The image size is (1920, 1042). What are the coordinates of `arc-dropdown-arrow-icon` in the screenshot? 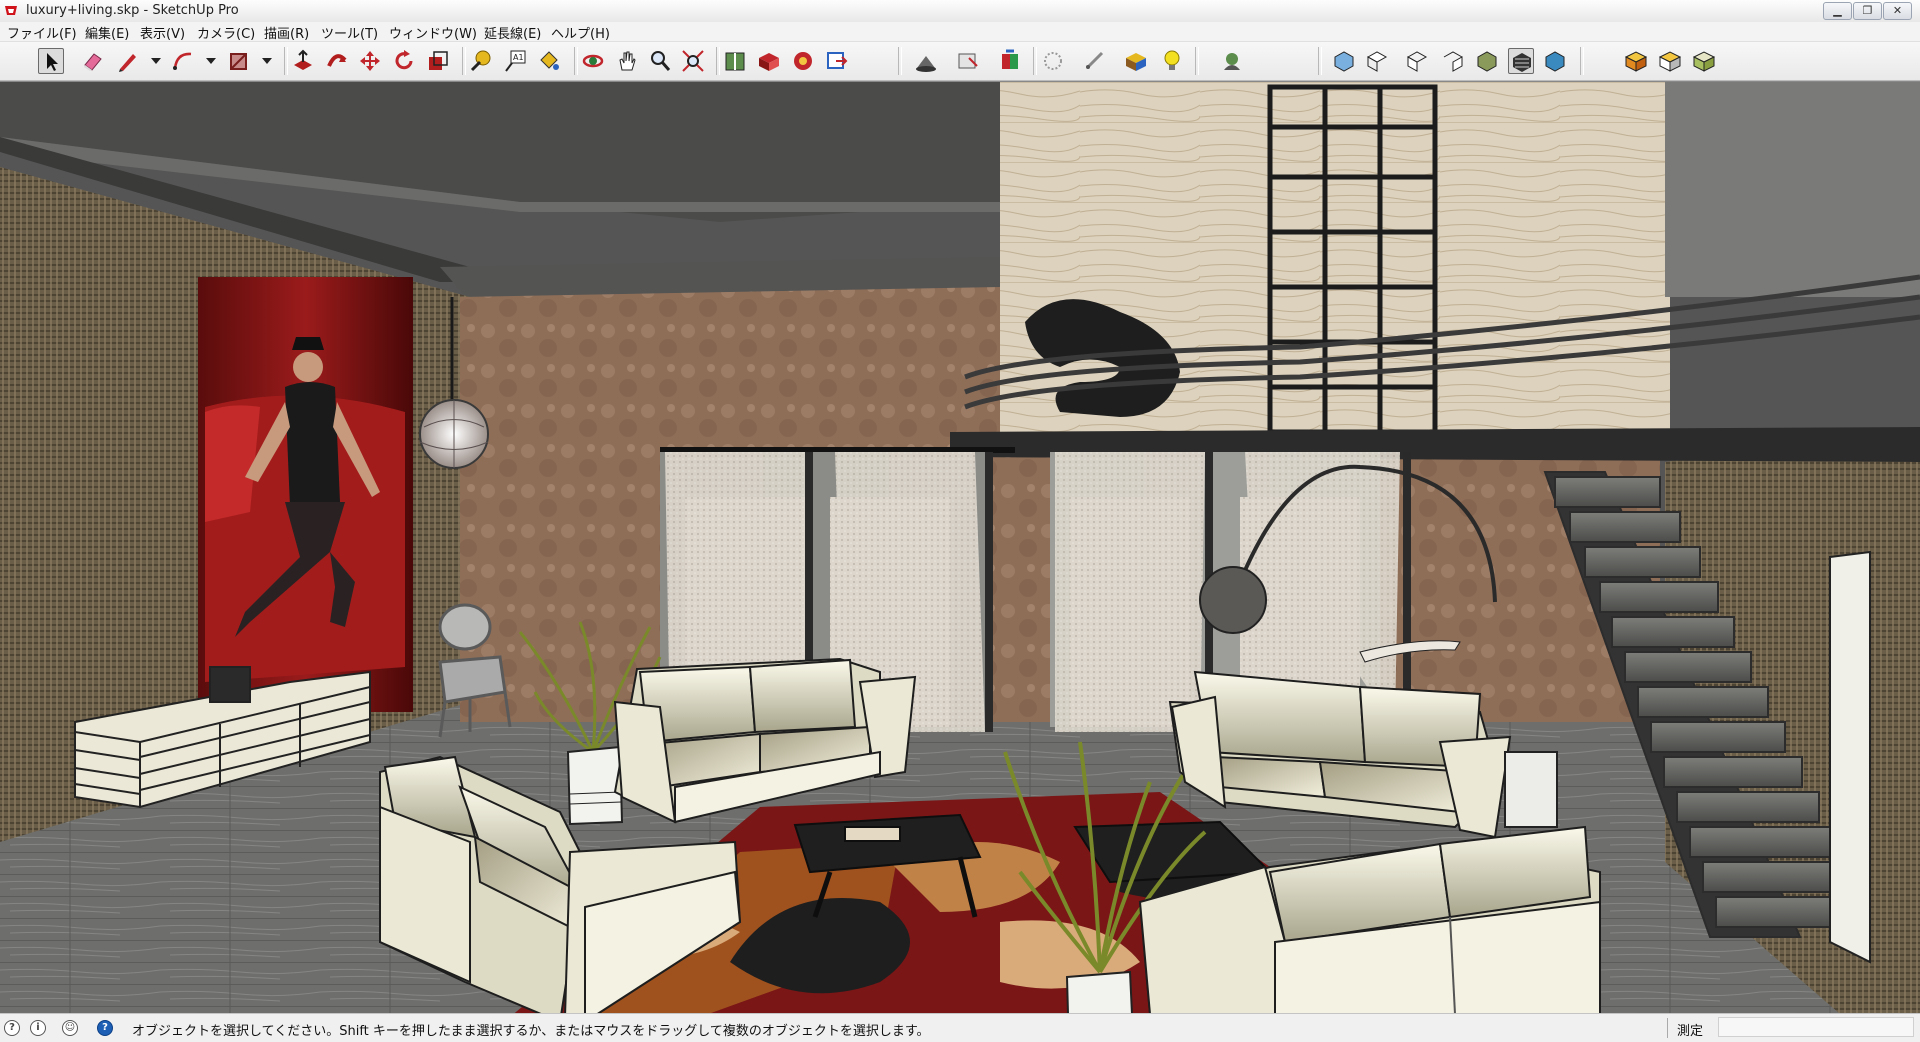 It's located at (211, 61).